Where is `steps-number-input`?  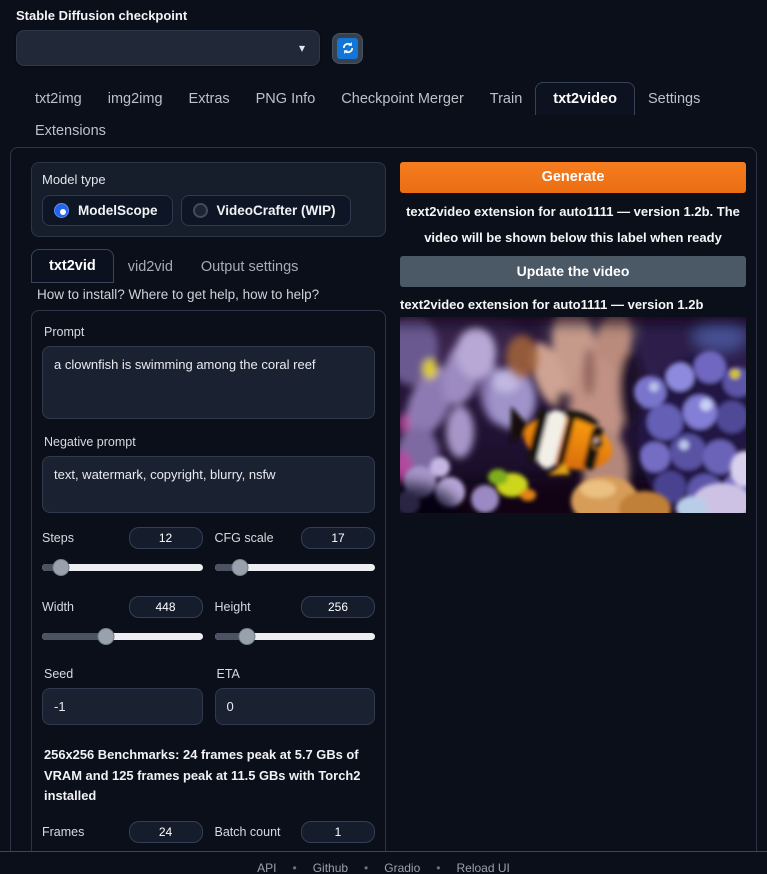
steps-number-input is located at coordinates (165, 538).